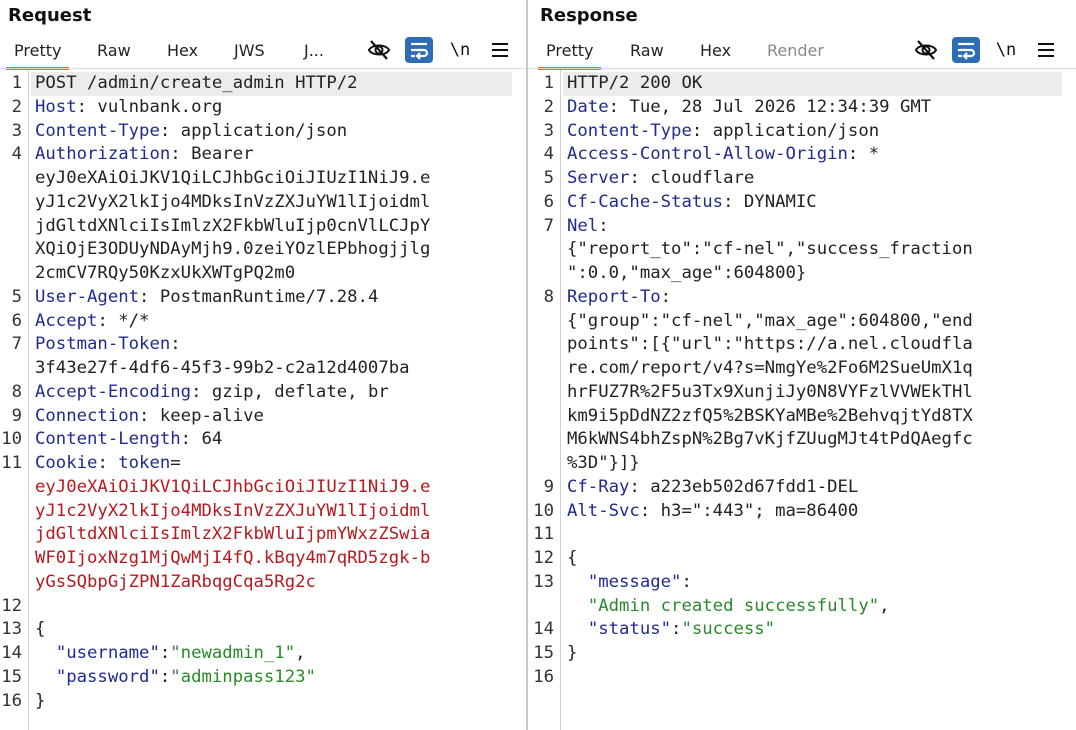  I want to click on code-line: 4 Authorization: Bearer, so click(263, 155).